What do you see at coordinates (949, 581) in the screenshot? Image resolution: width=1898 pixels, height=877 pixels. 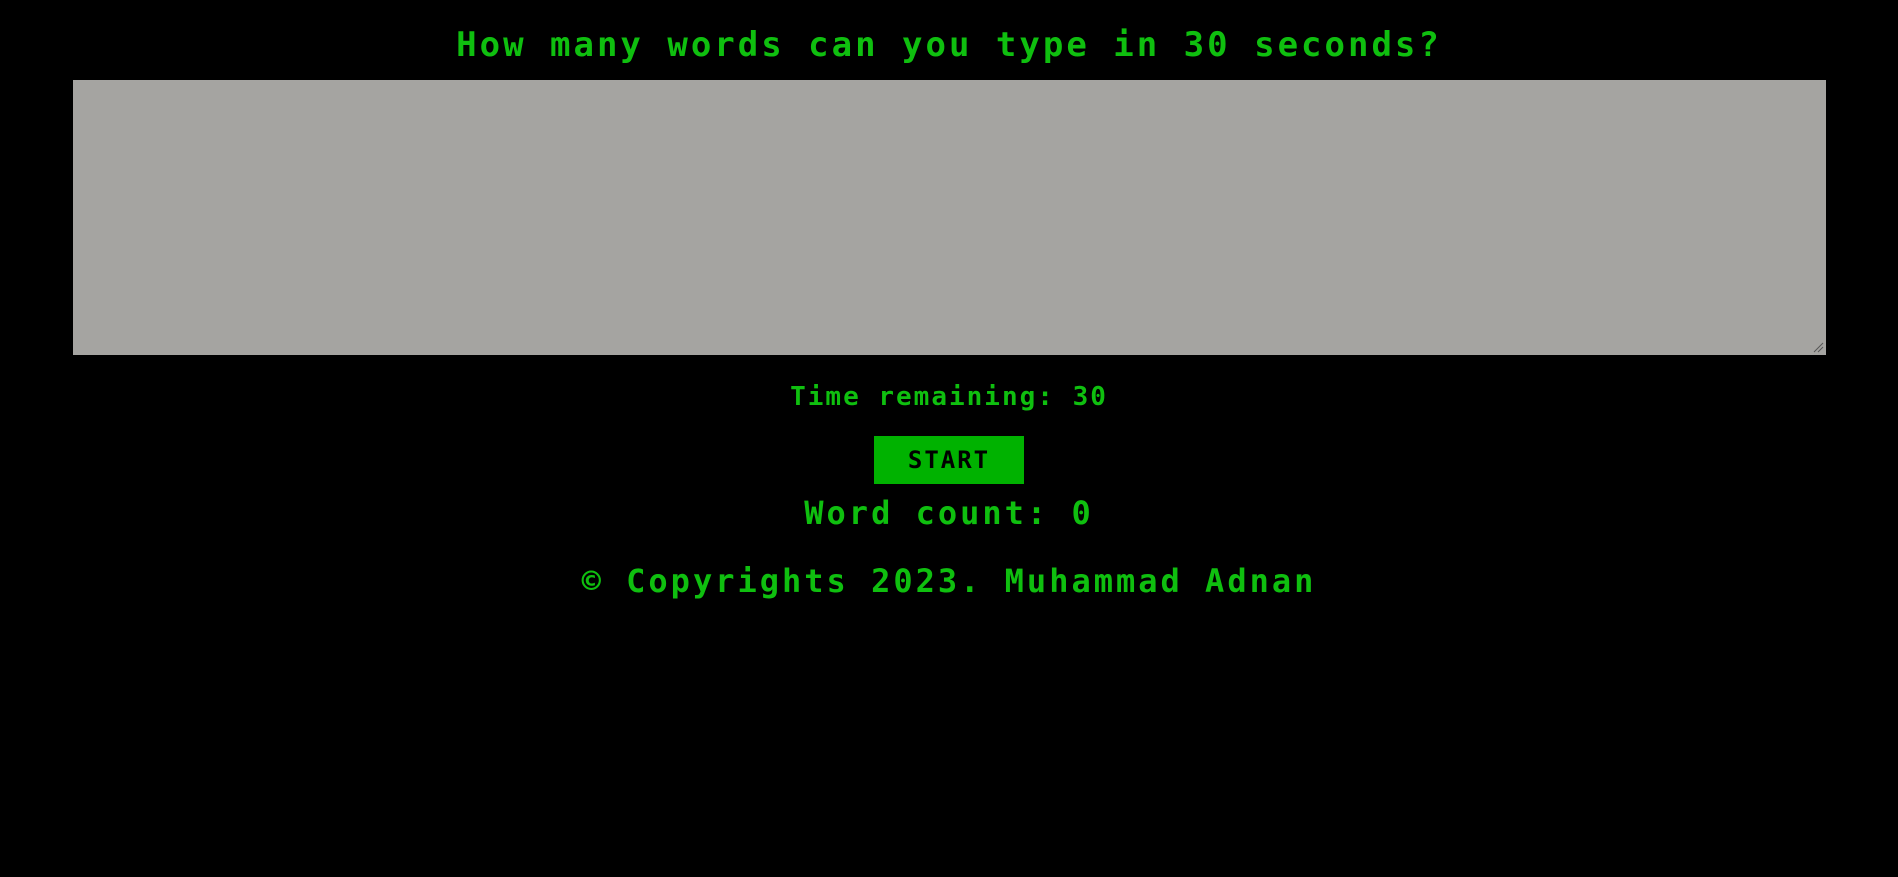 I see `copyright-footer: © Copyrights 2023. Muhammad Adnan` at bounding box center [949, 581].